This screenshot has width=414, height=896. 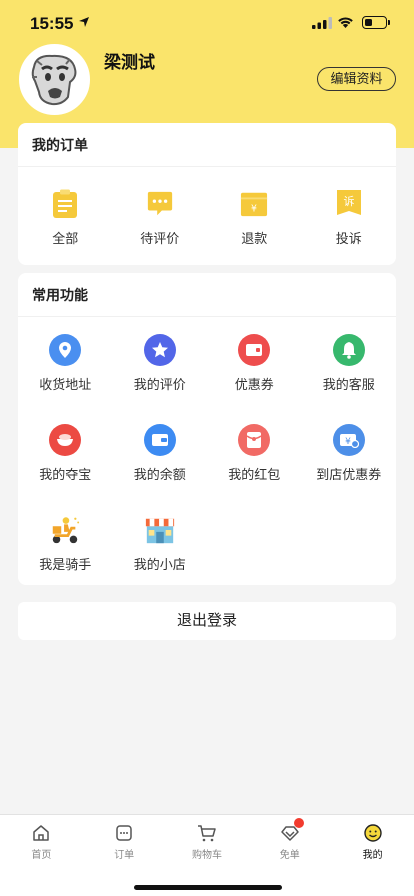 What do you see at coordinates (160, 530) in the screenshot?
I see `shop-icon` at bounding box center [160, 530].